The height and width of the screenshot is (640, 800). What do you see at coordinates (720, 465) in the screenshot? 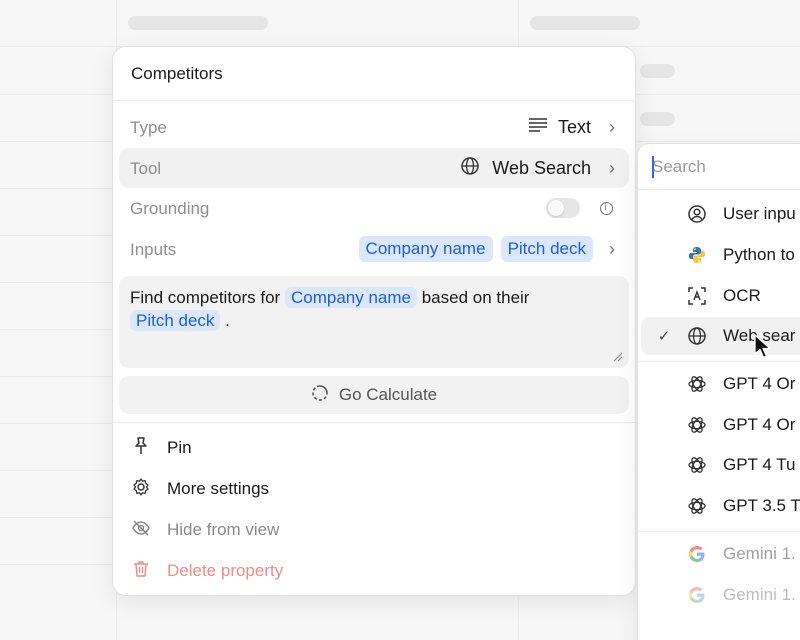
I see `dropdown-item-model: GPT 4 Tu` at bounding box center [720, 465].